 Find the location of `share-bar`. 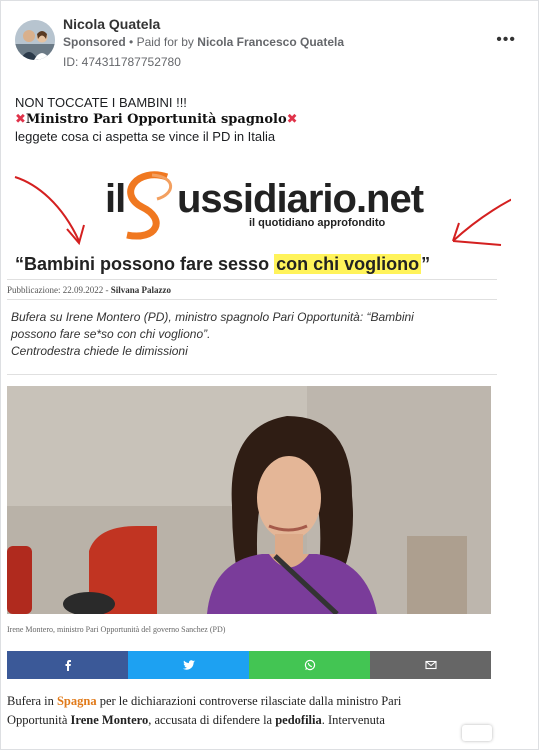

share-bar is located at coordinates (249, 665).